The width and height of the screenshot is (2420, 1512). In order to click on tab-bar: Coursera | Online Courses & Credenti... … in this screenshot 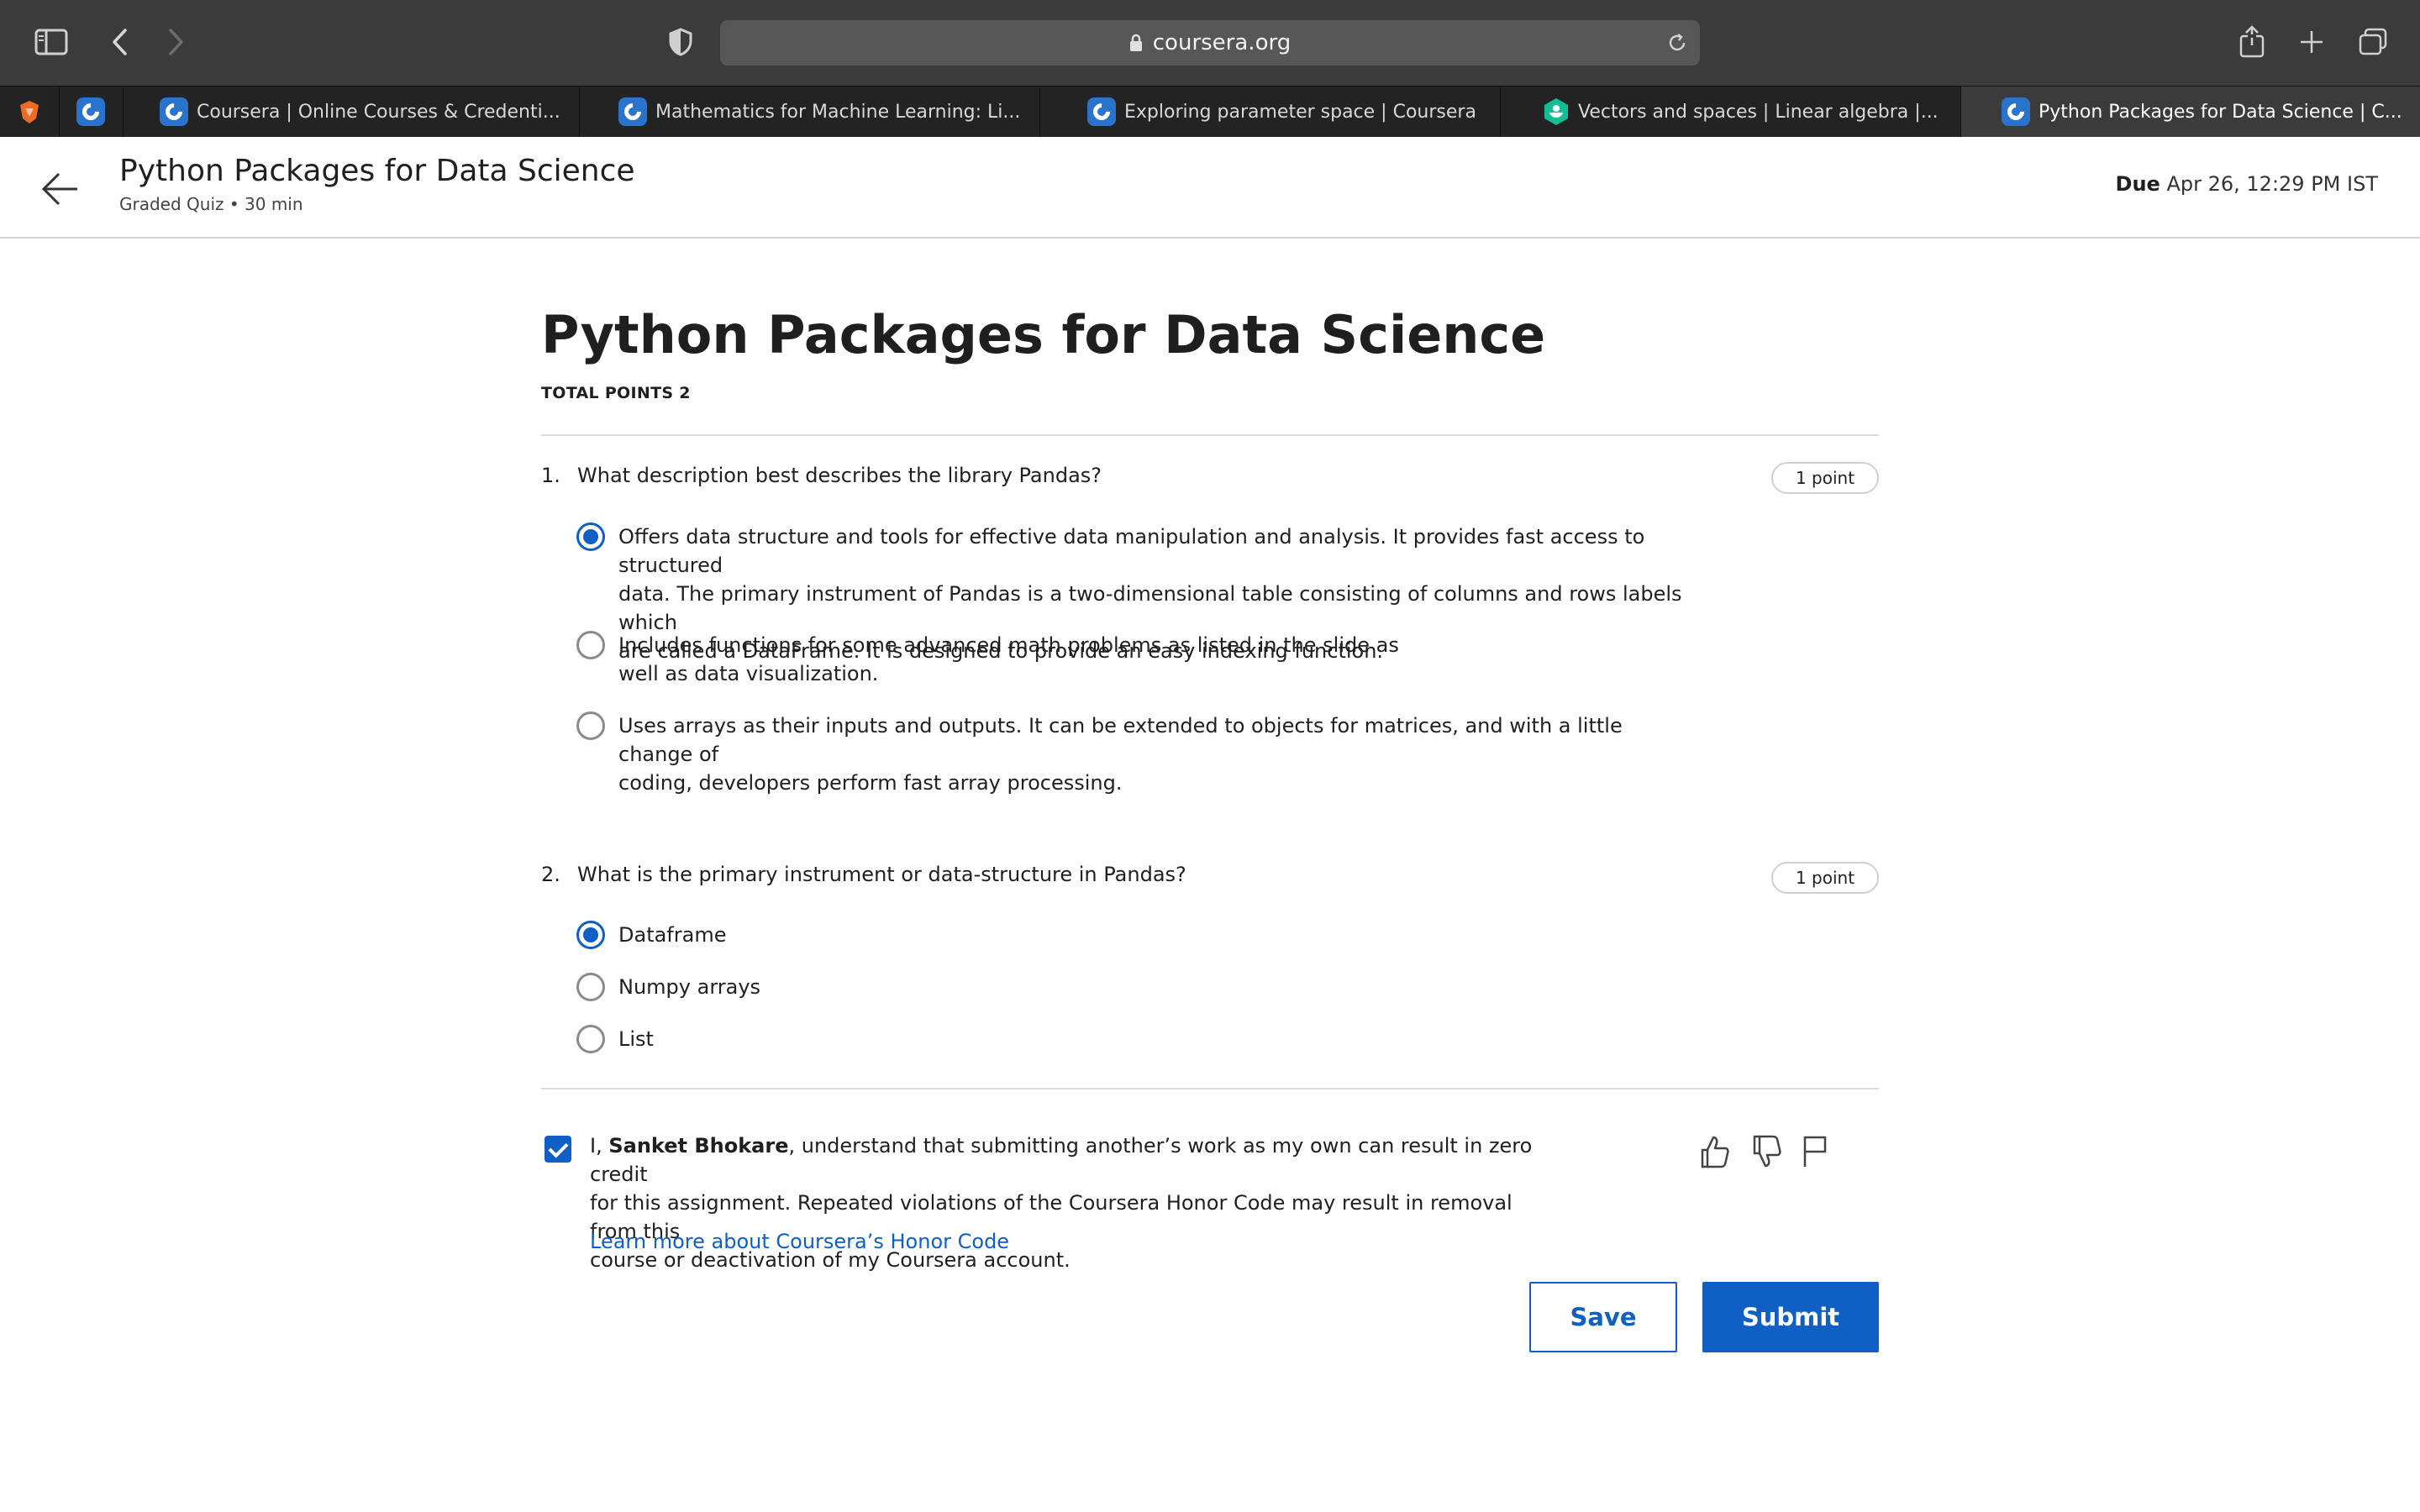, I will do `click(1210, 112)`.